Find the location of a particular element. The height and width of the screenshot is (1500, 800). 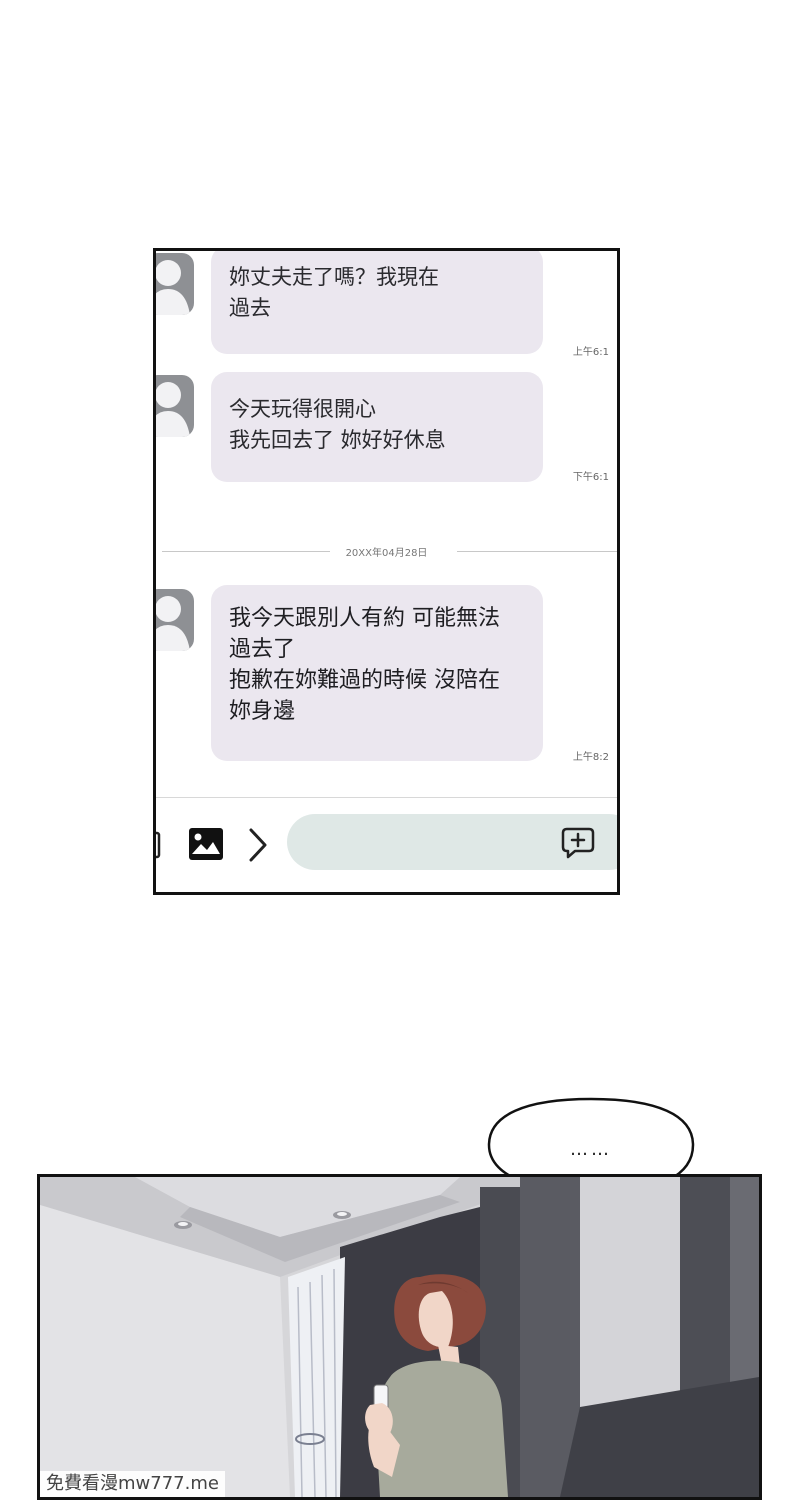

add-comment-icon is located at coordinates (578, 845).